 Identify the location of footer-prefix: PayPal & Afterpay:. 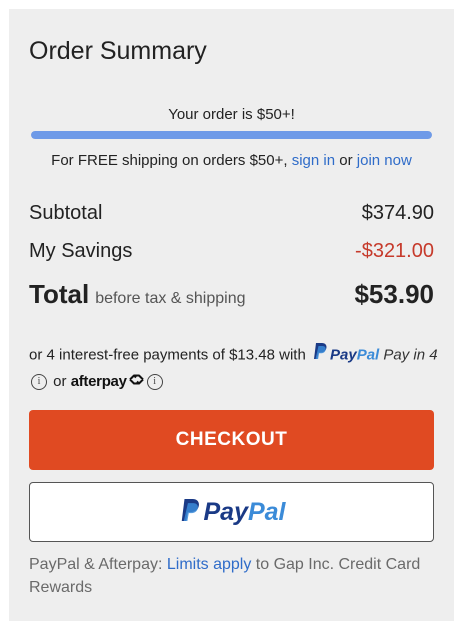
(98, 564).